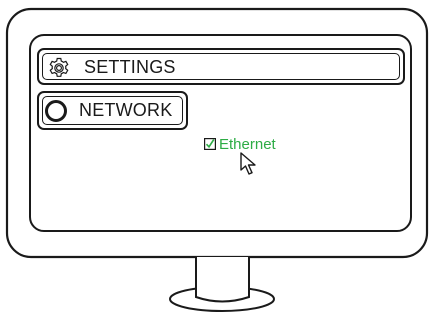 This screenshot has height=317, width=431. I want to click on ring-icon, so click(56, 111).